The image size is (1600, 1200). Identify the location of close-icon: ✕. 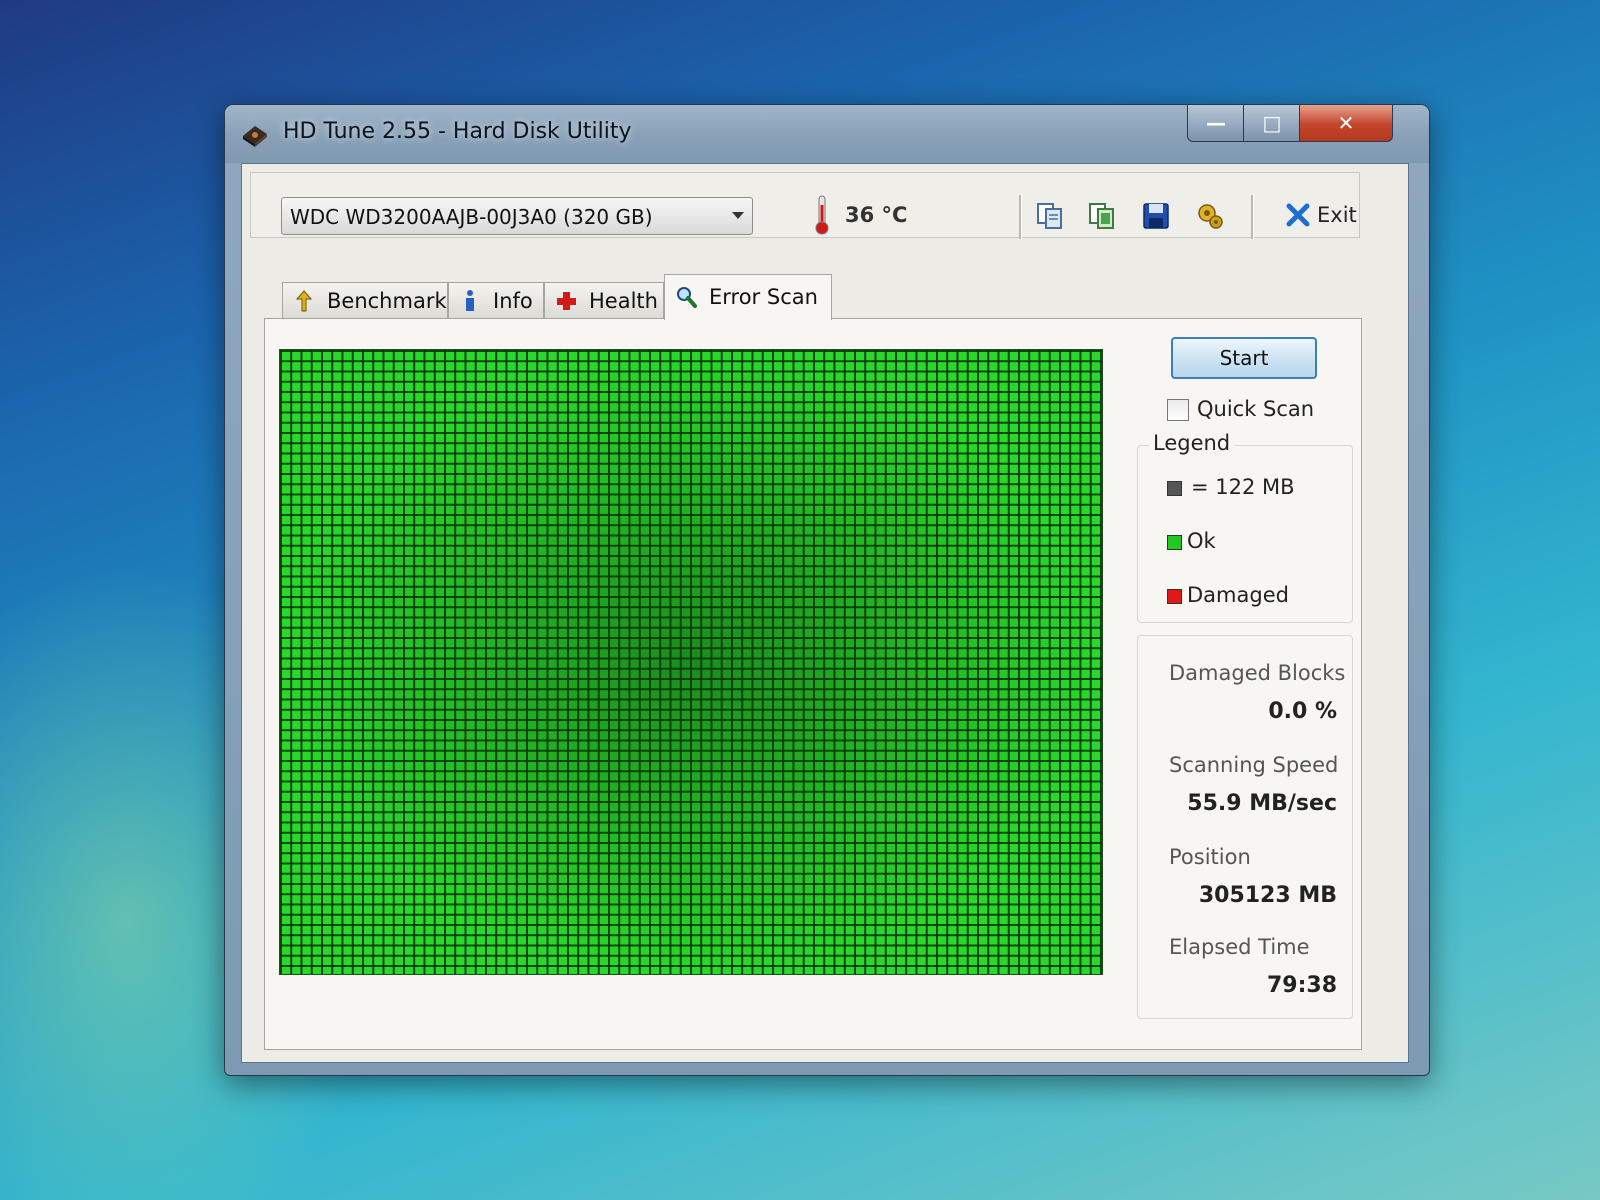
(1346, 123).